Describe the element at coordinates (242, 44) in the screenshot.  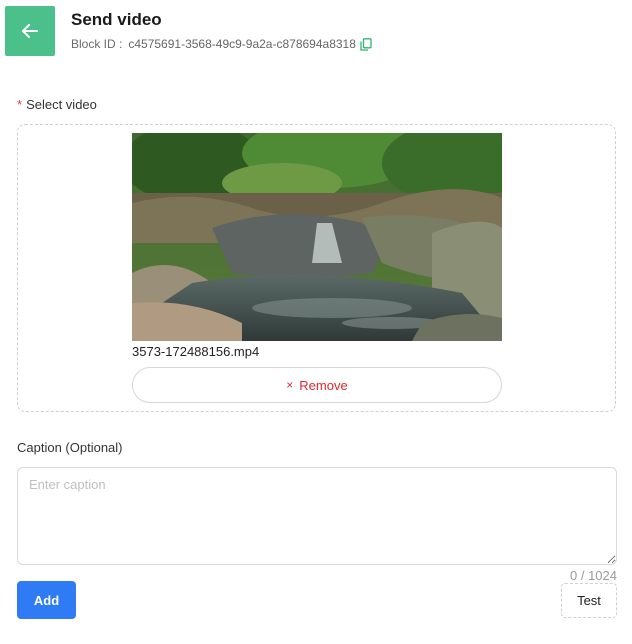
I see `block-id-value: c4575691-3568-49c9-9a2a-c878694a8318` at that location.